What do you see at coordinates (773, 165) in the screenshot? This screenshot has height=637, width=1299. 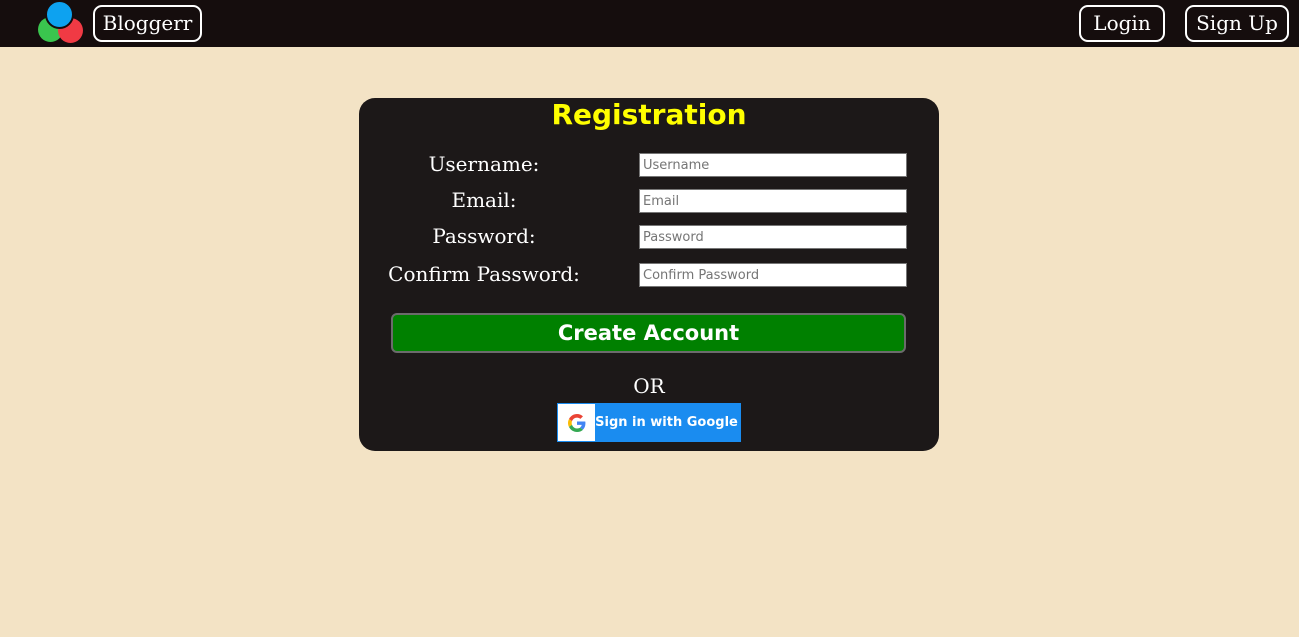 I see `username-input` at bounding box center [773, 165].